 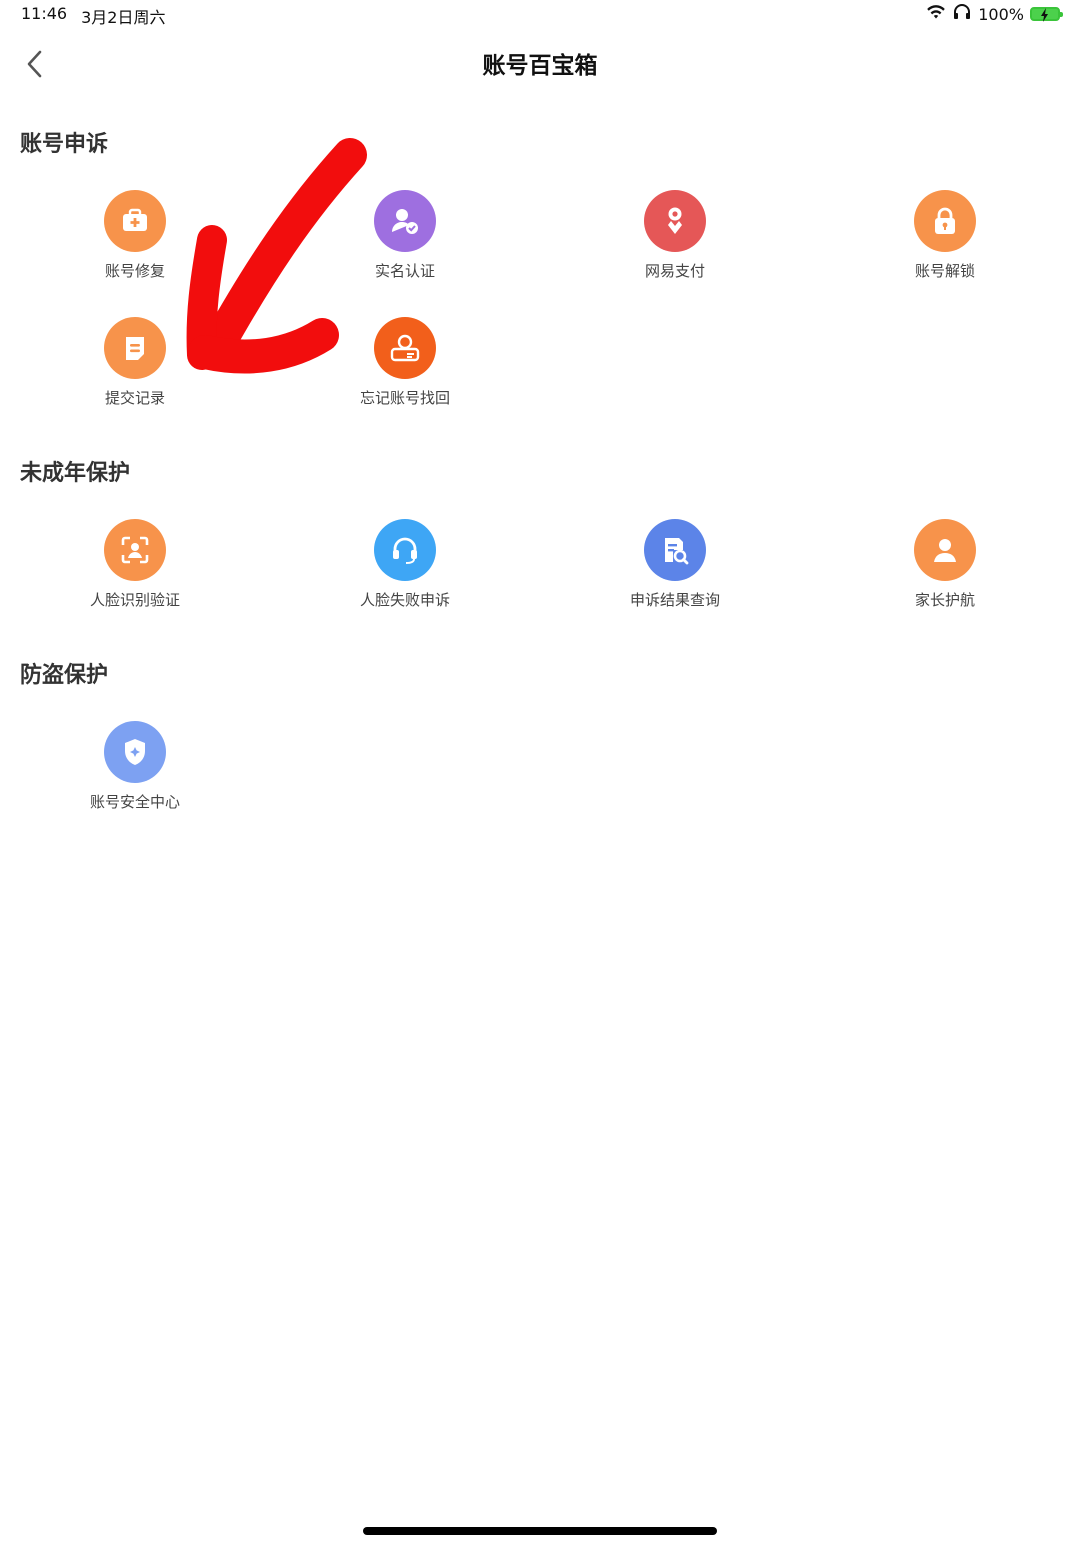 What do you see at coordinates (134, 271) in the screenshot?
I see `grid-item-label: 账号修复` at bounding box center [134, 271].